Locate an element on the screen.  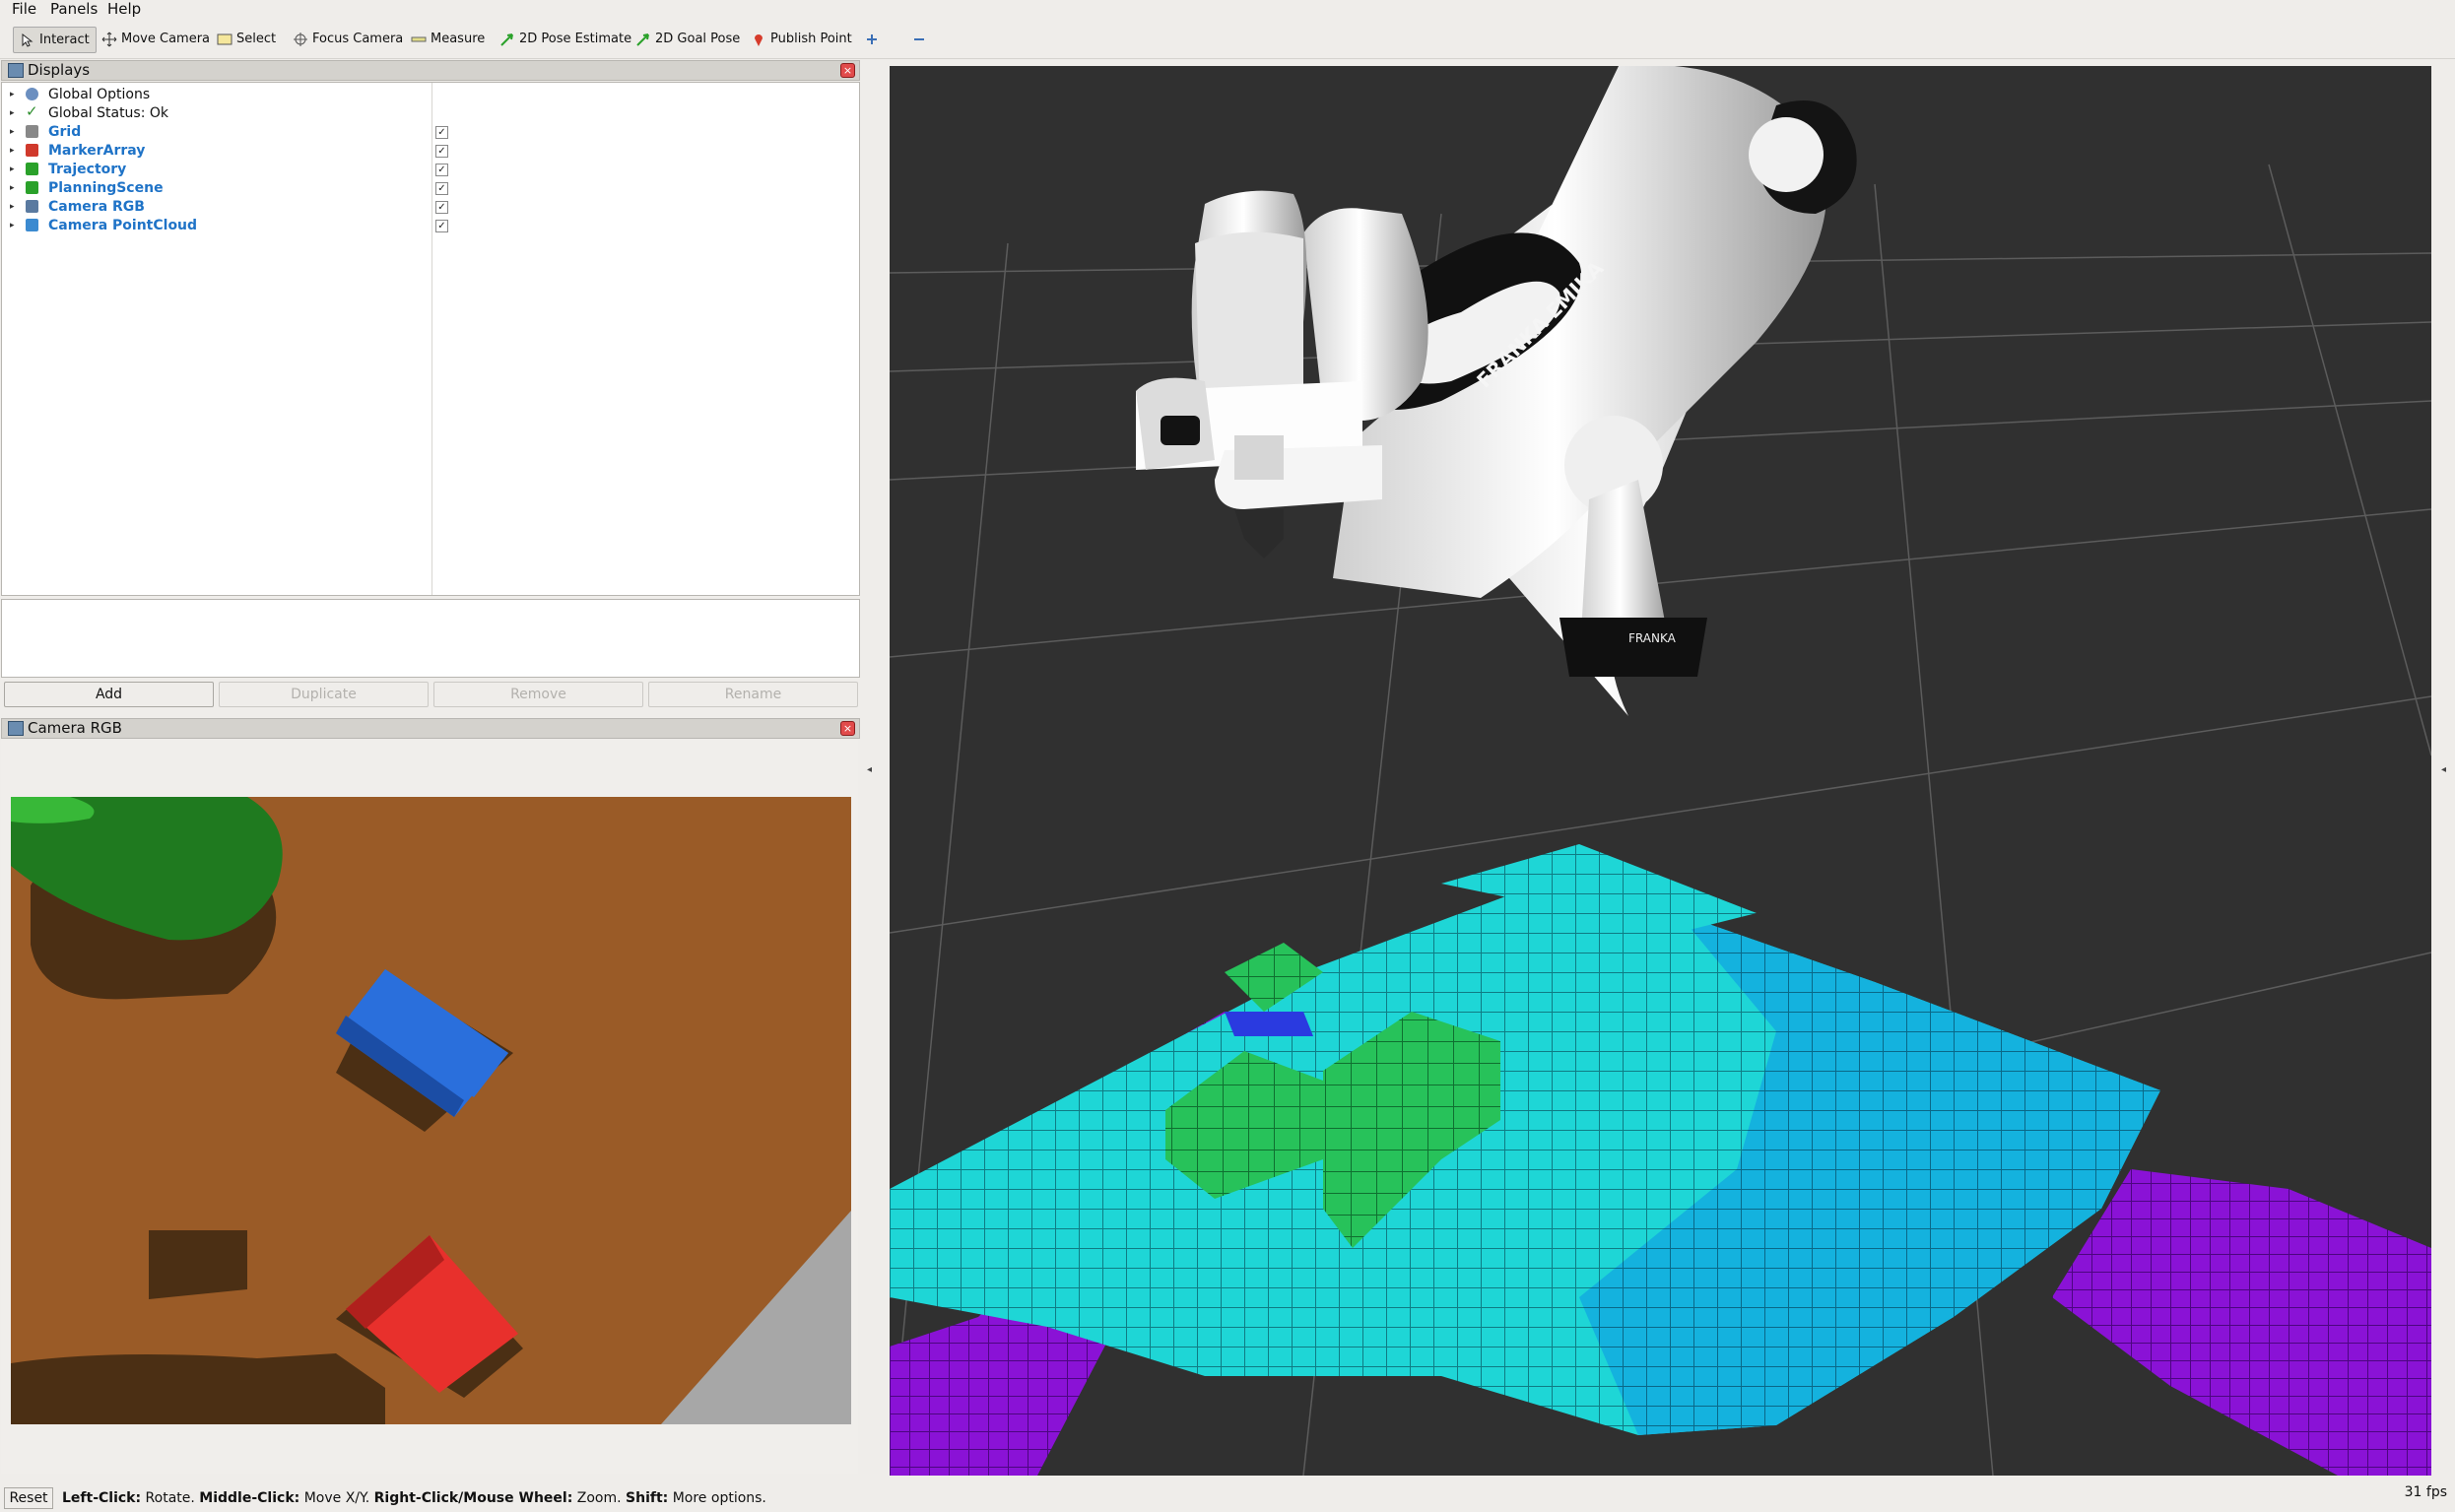
measure-tool-label: Measure is located at coordinates (458, 39).